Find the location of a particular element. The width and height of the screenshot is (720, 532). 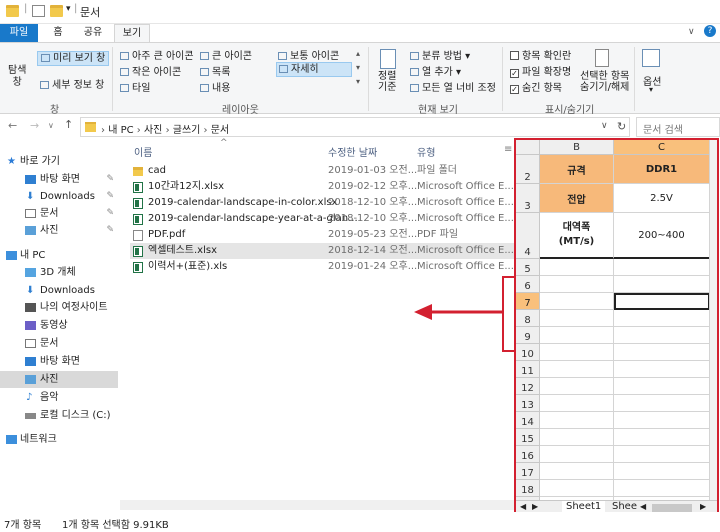

column-header-b: B is located at coordinates (577, 147).